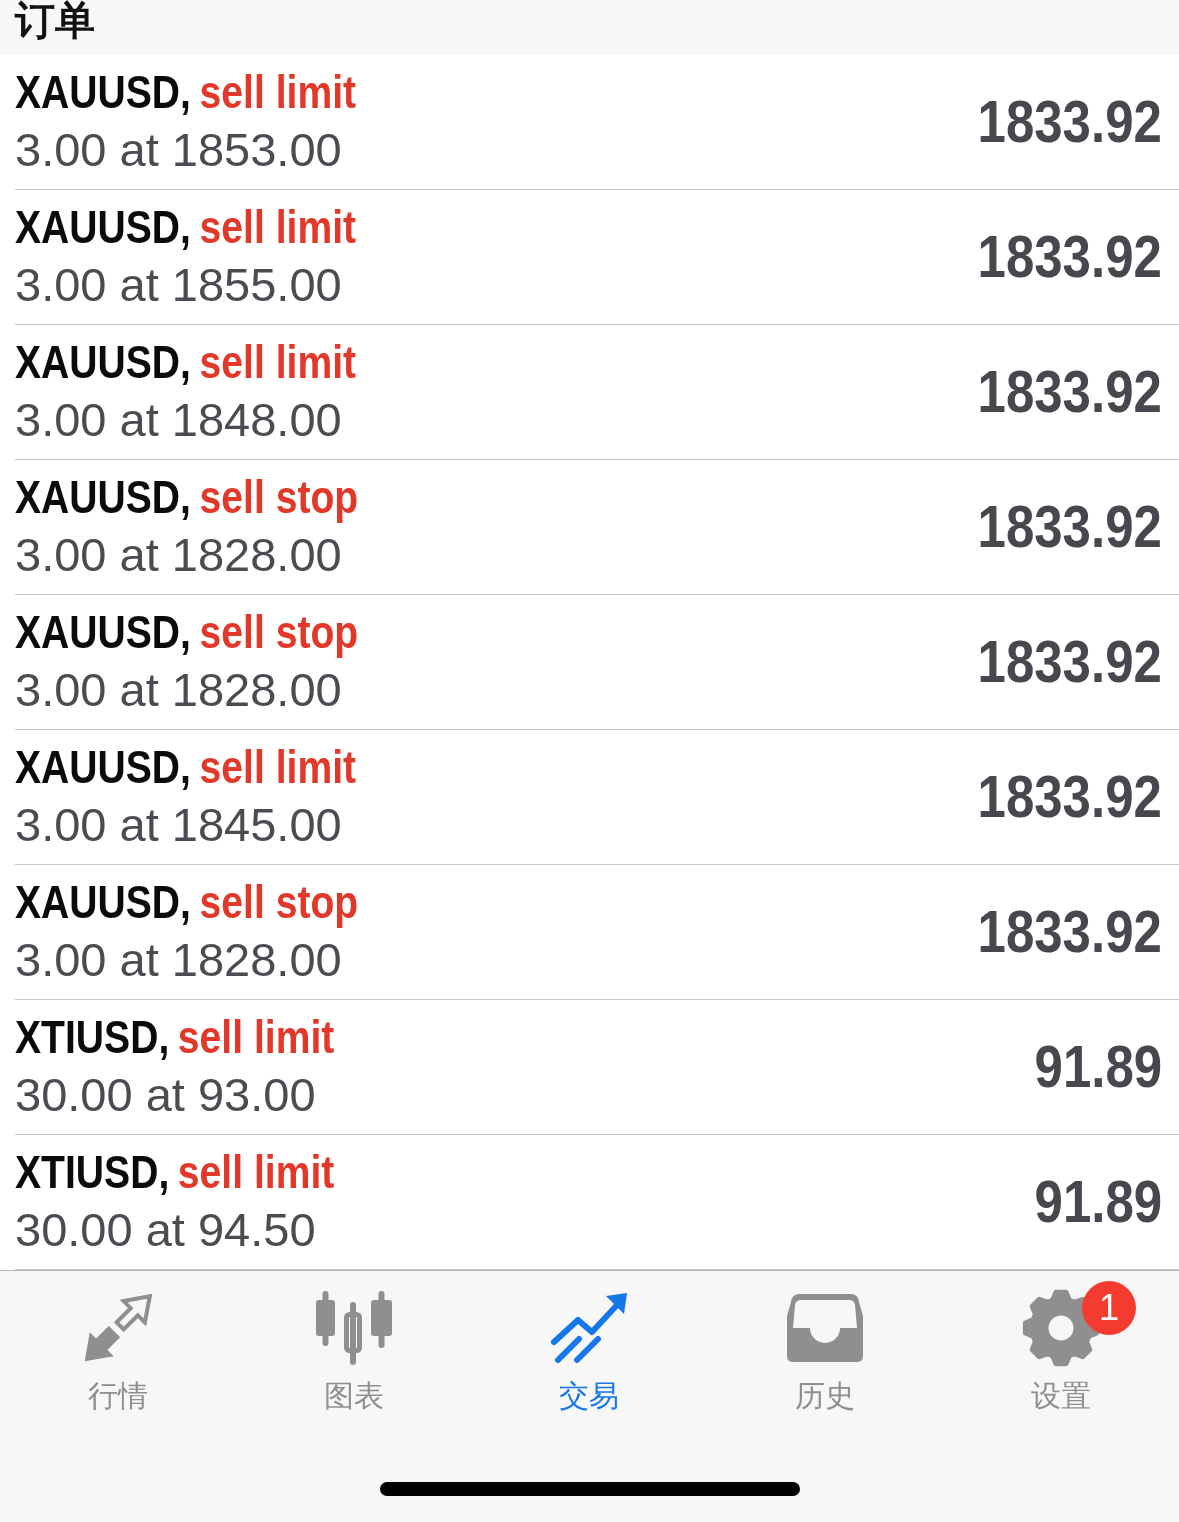 This screenshot has height=1522, width=1179. What do you see at coordinates (1061, 1328) in the screenshot?
I see `settings-icon` at bounding box center [1061, 1328].